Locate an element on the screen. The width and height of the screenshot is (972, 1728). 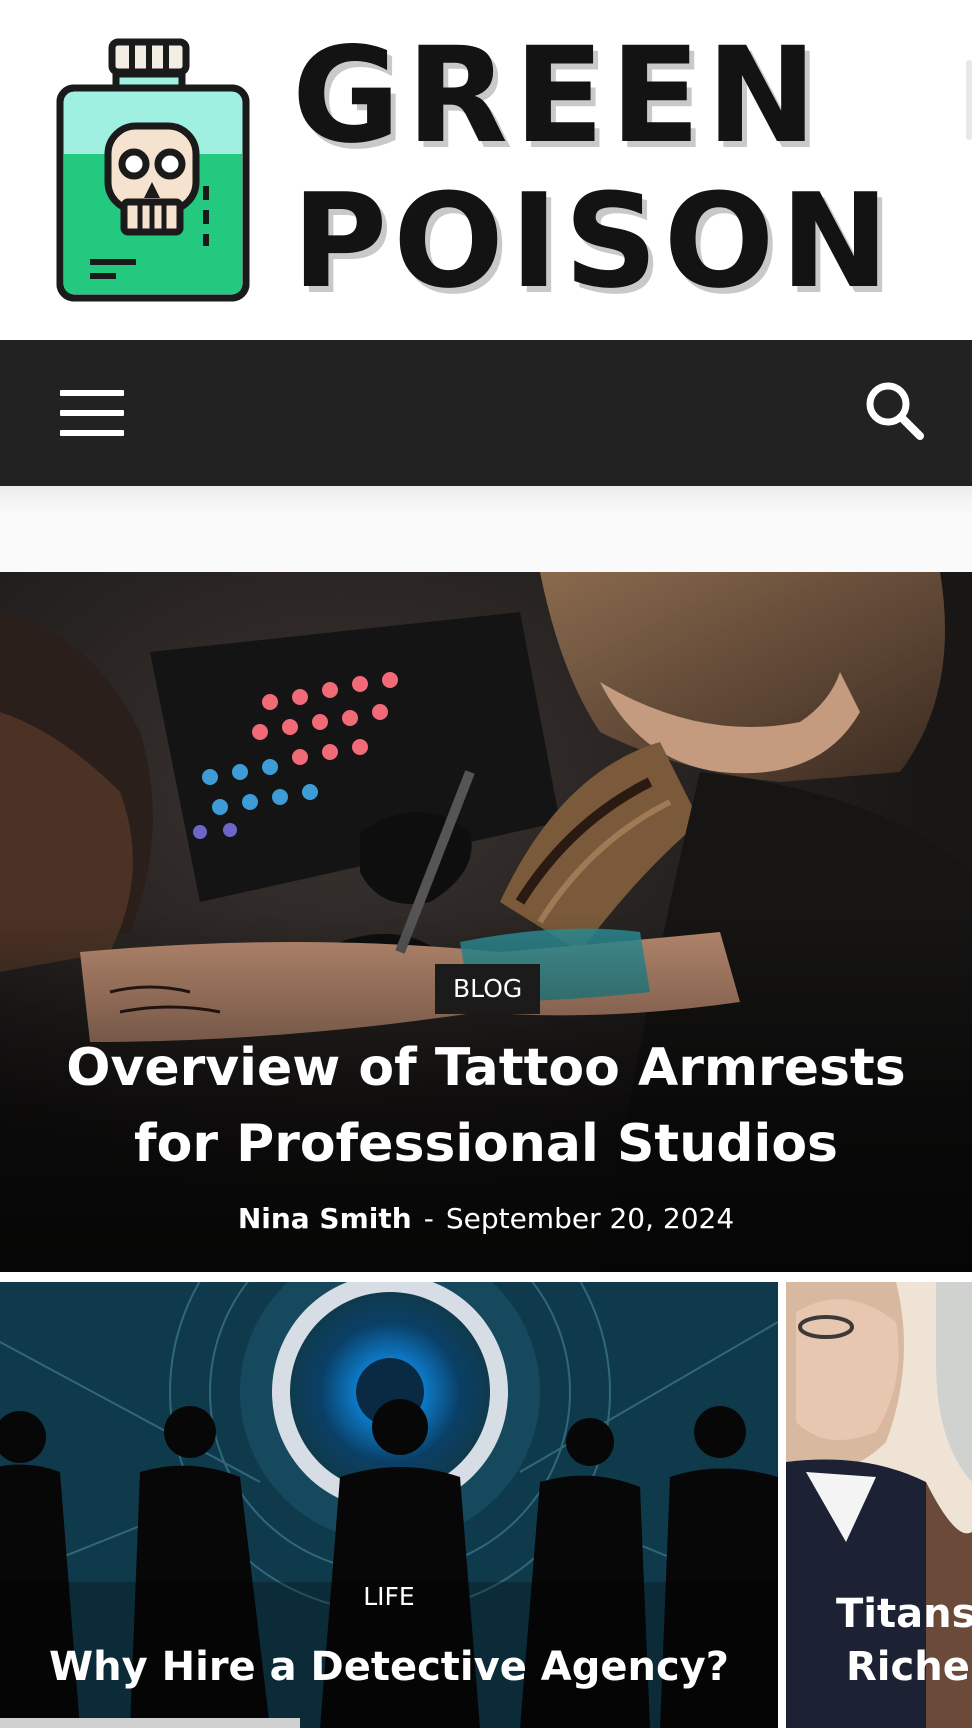
search-icon is located at coordinates (894, 410).